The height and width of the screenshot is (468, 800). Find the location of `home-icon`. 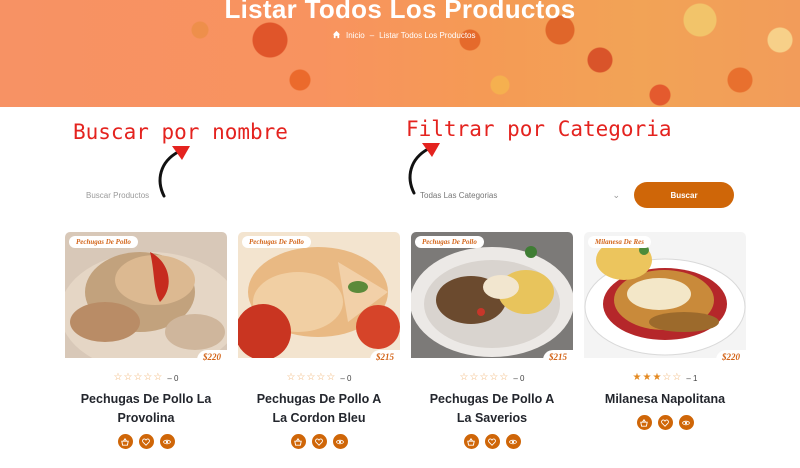

home-icon is located at coordinates (336, 35).